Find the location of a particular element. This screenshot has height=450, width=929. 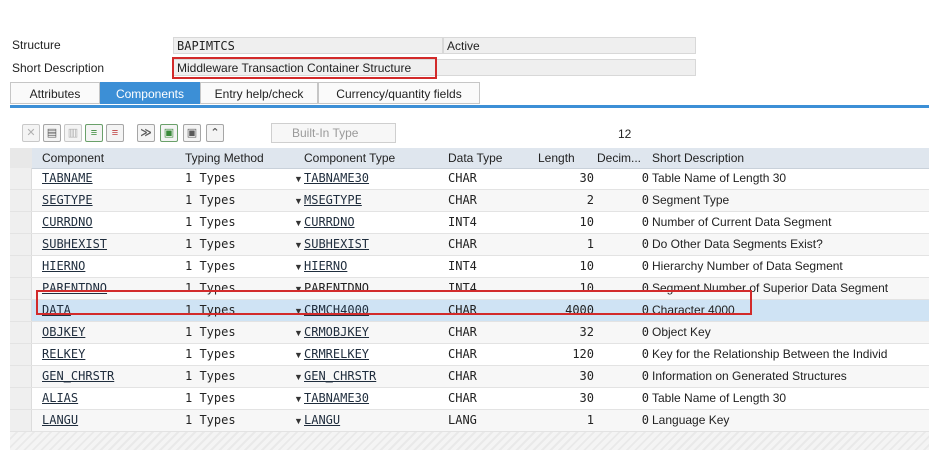

component-type: PARENTDNO is located at coordinates (373, 288).